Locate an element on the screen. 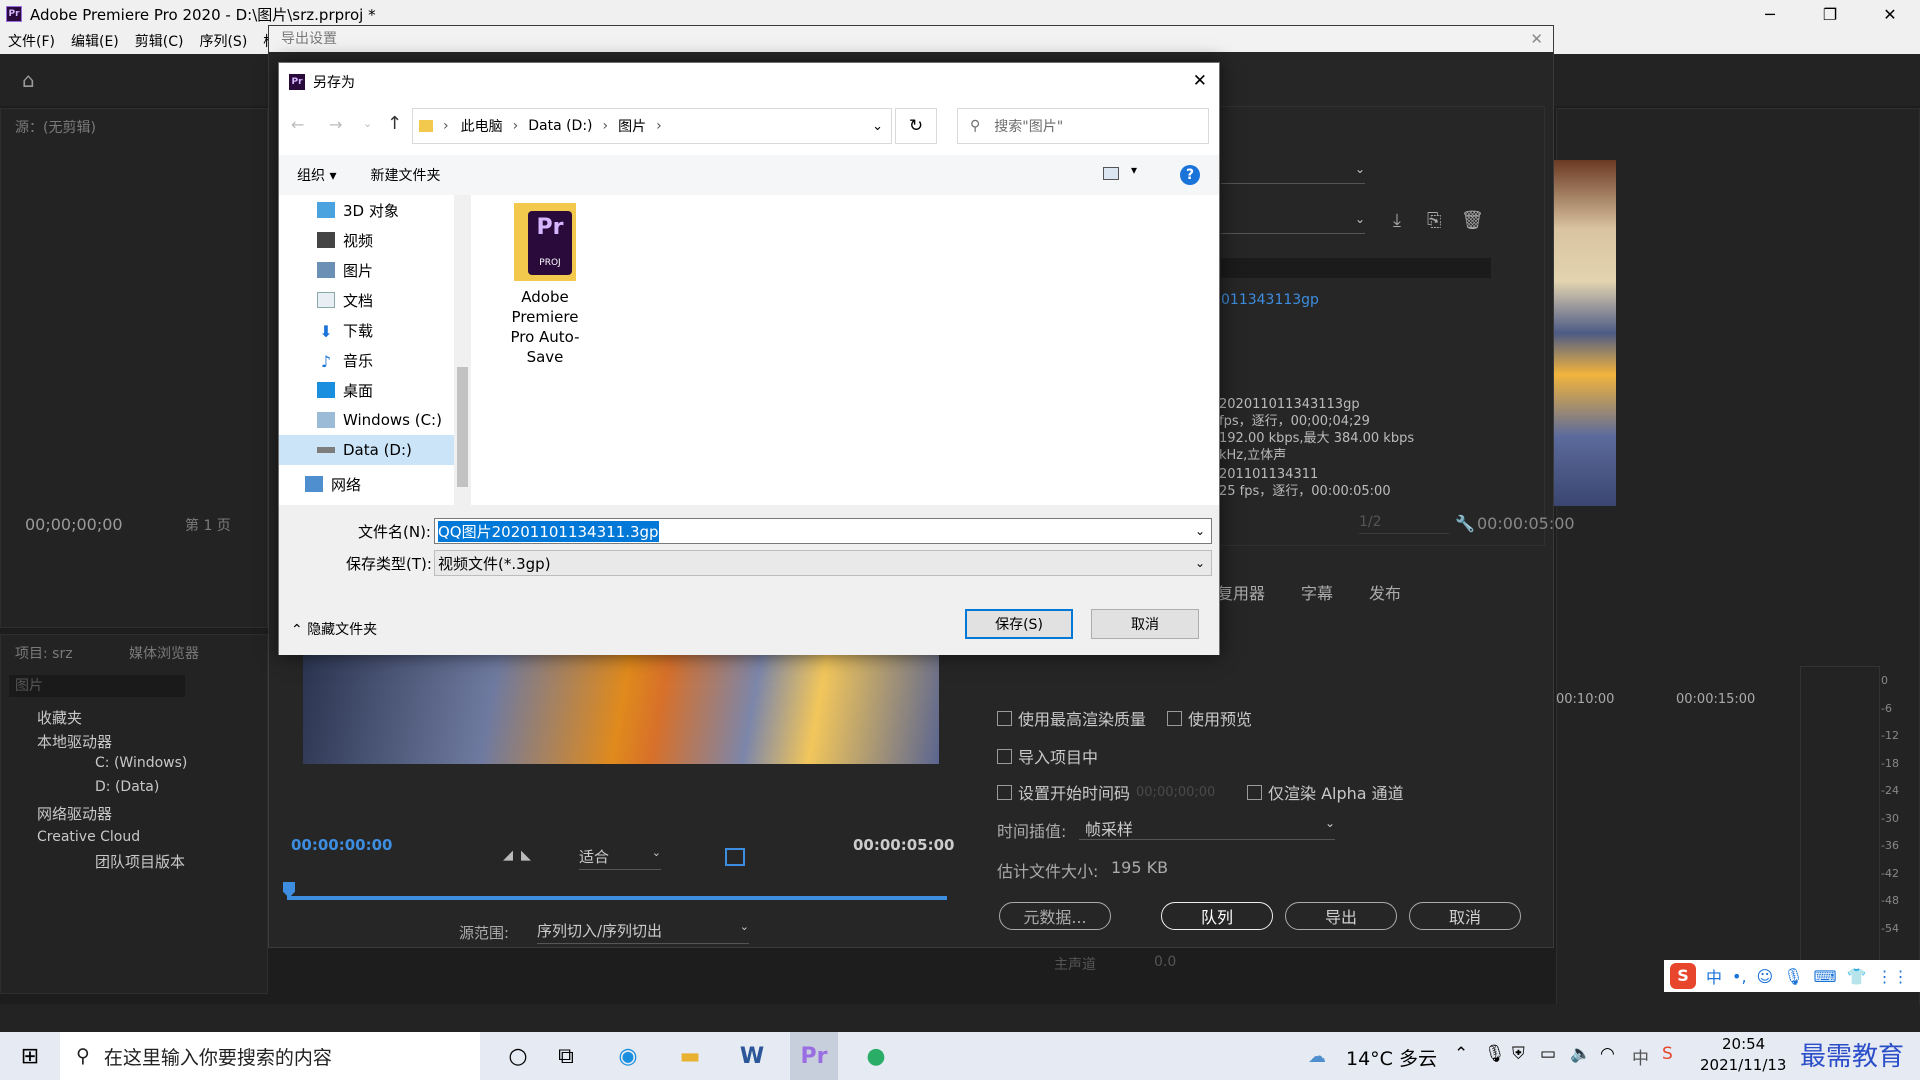 The height and width of the screenshot is (1080, 1920). help-button: ? is located at coordinates (1190, 175).